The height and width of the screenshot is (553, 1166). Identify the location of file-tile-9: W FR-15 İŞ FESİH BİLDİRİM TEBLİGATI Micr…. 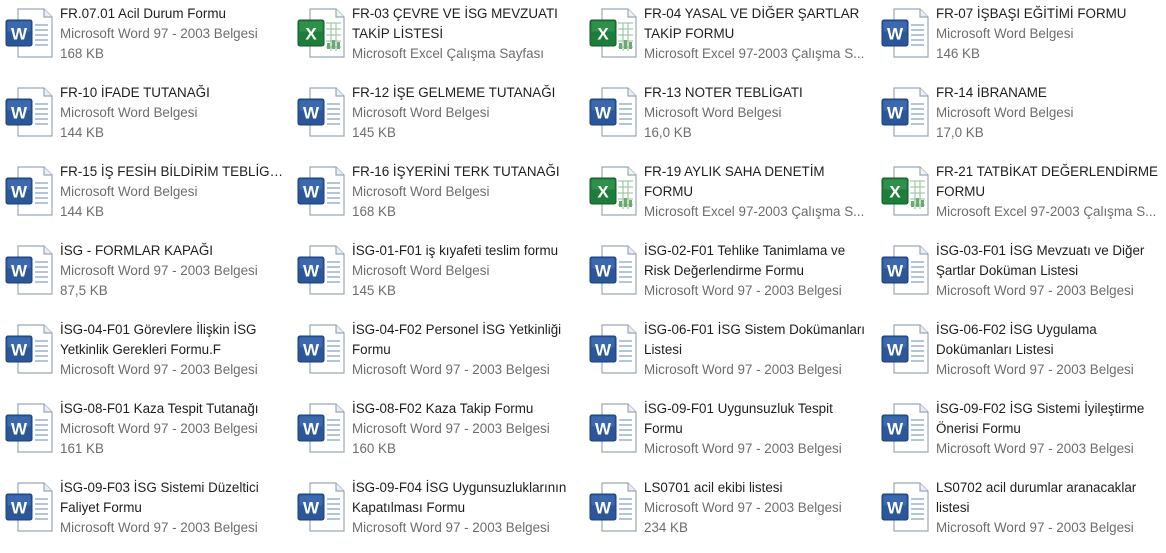
(146, 197).